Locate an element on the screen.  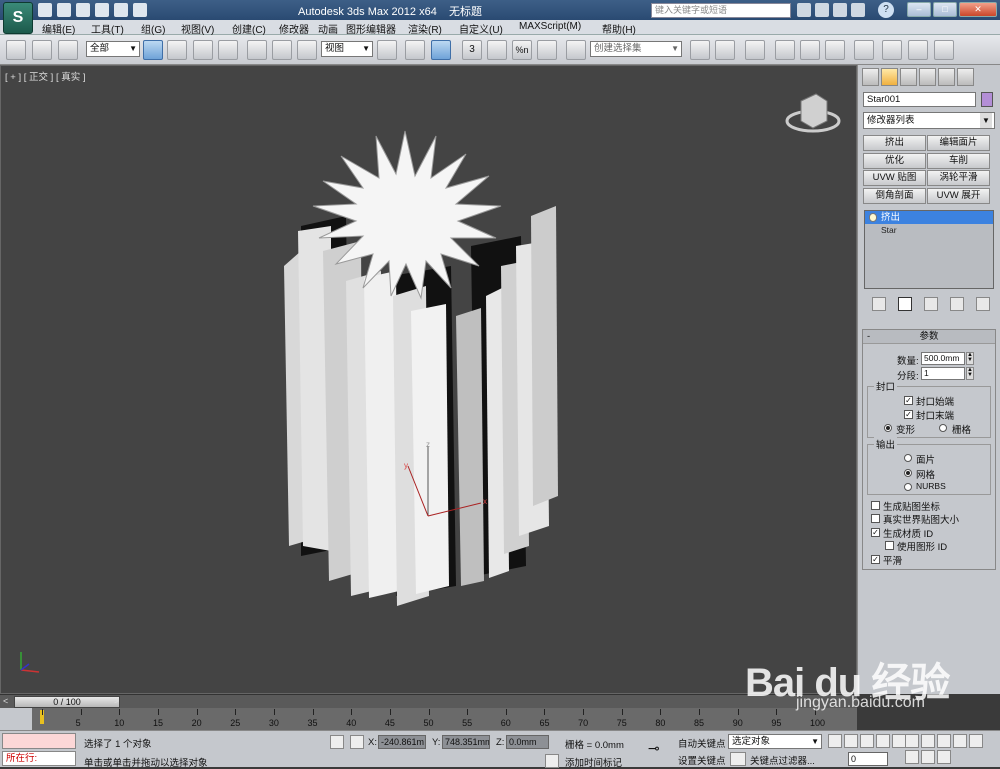
zoom-extents-all-icon is located at coordinates (960, 741).